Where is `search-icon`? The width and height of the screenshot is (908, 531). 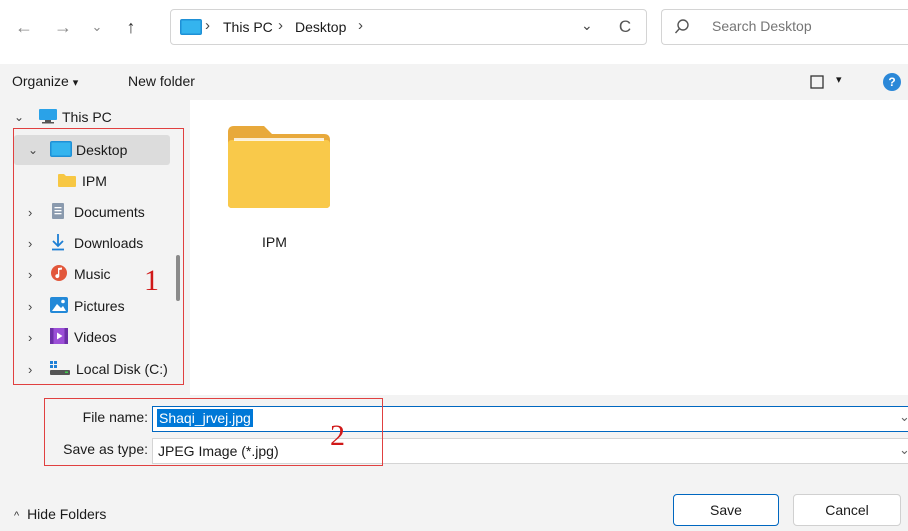 search-icon is located at coordinates (682, 28).